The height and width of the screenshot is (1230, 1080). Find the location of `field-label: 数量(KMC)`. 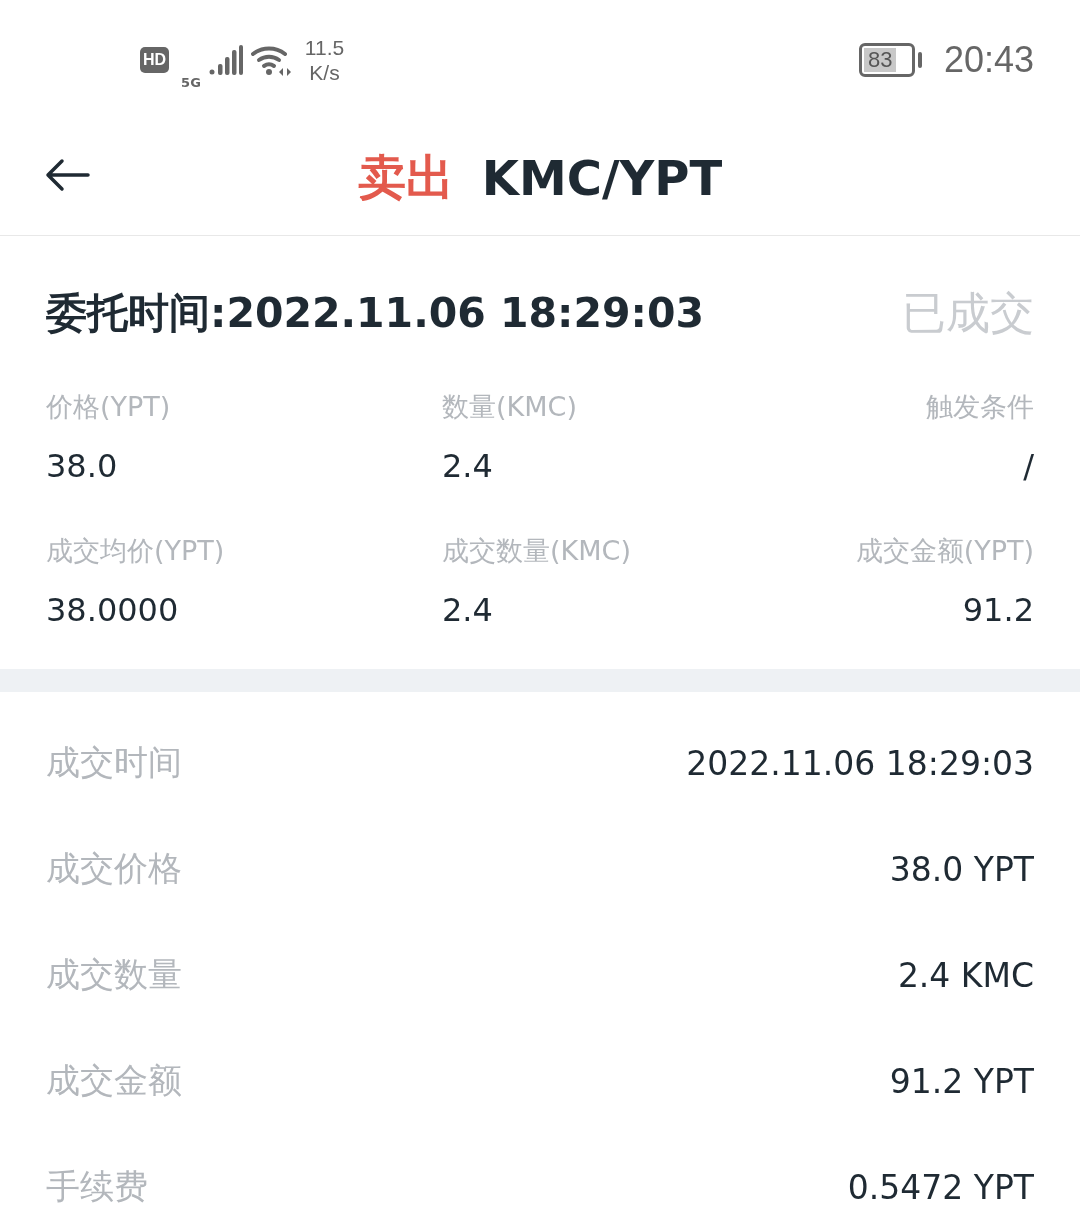

field-label: 数量(KMC) is located at coordinates (510, 407).